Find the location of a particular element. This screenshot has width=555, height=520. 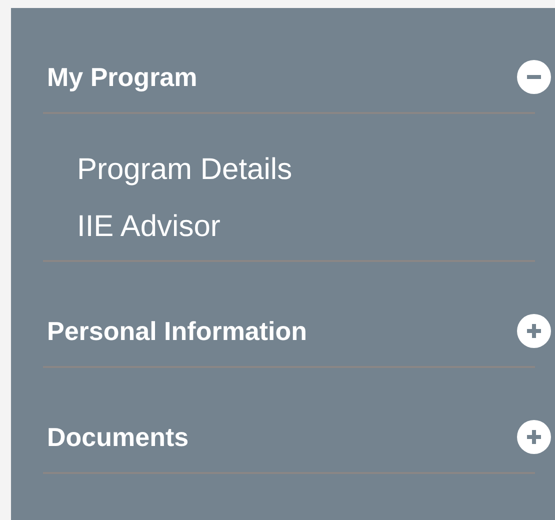

section-title: My Program is located at coordinates (122, 77).